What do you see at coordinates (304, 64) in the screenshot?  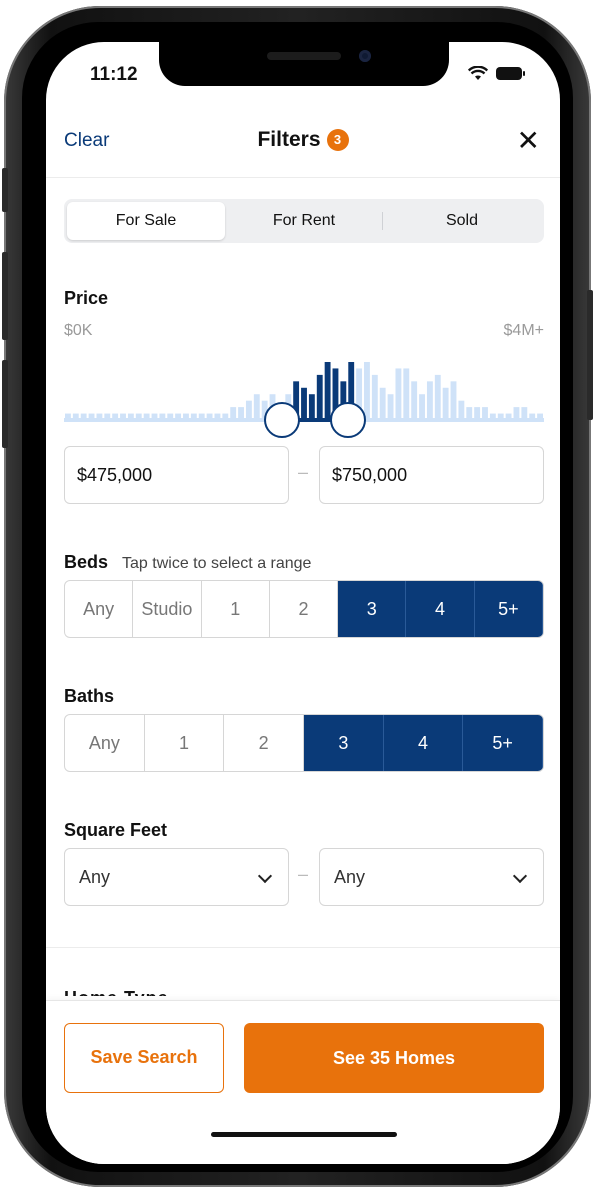 I see `notch` at bounding box center [304, 64].